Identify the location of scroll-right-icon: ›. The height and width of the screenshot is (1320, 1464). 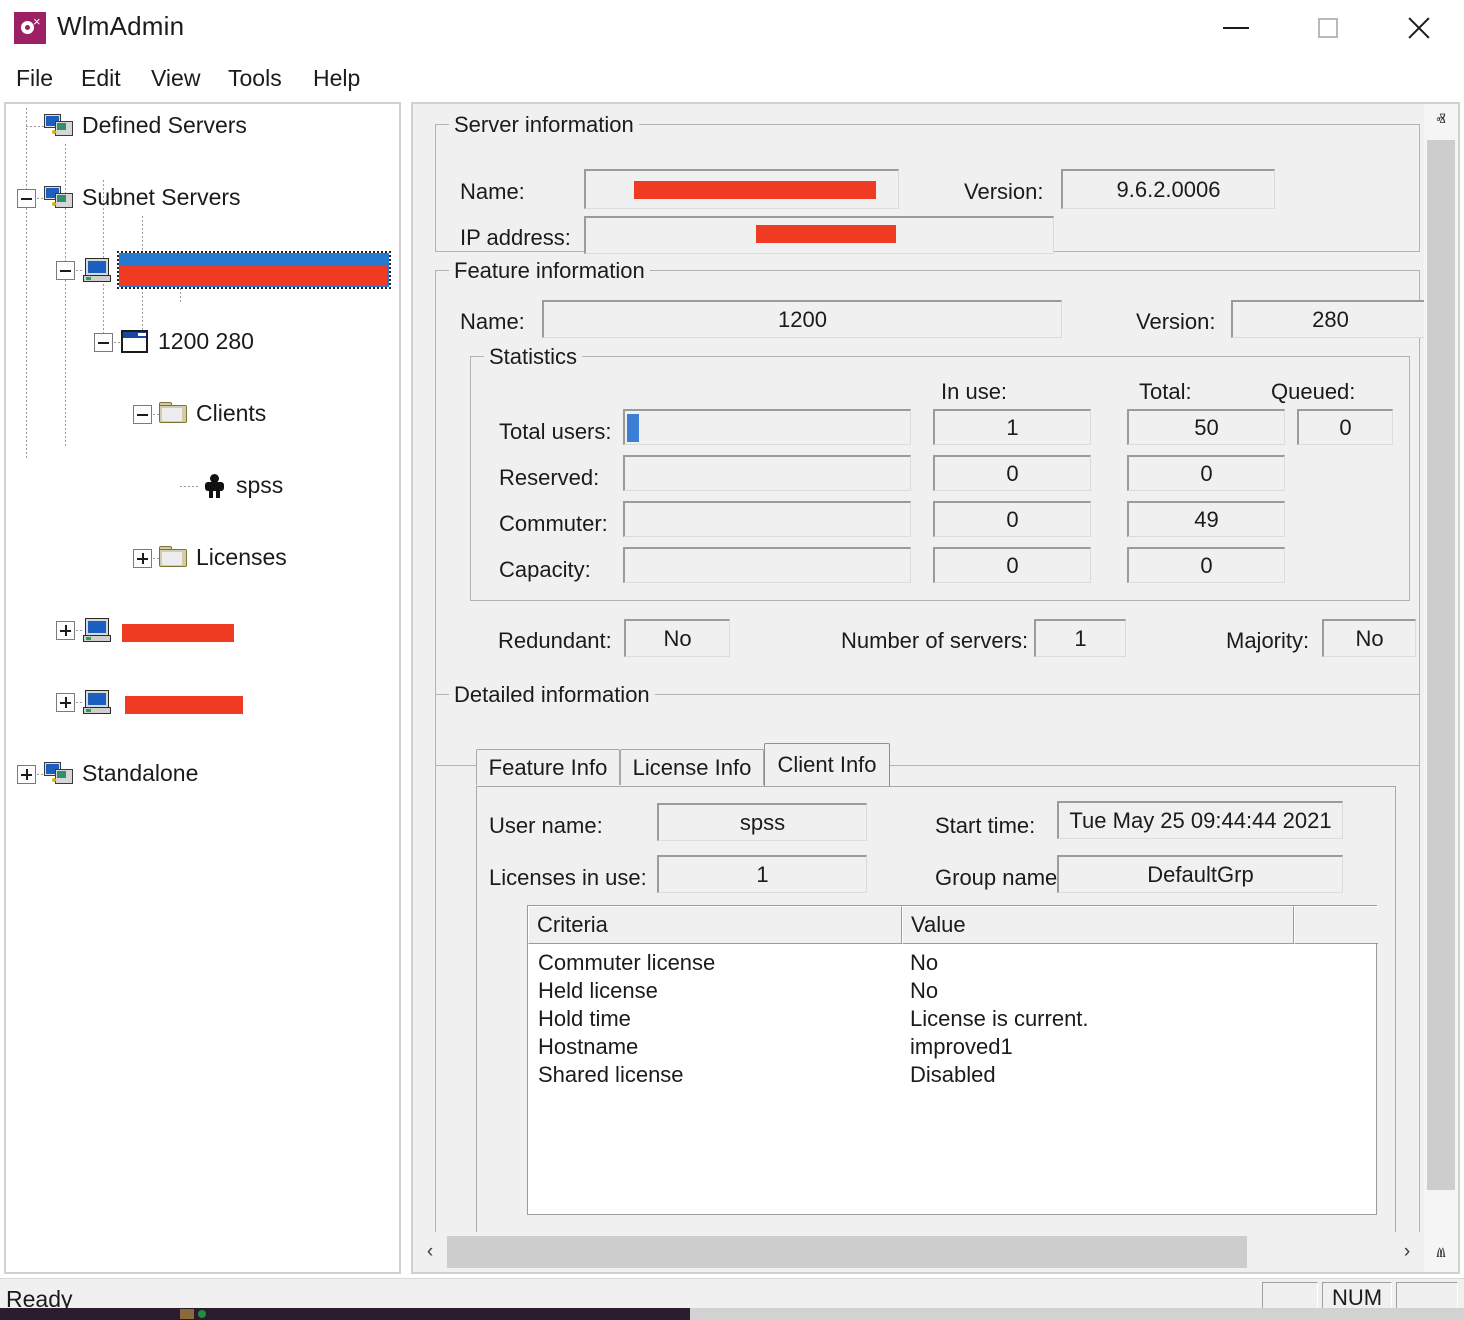
(1407, 1252).